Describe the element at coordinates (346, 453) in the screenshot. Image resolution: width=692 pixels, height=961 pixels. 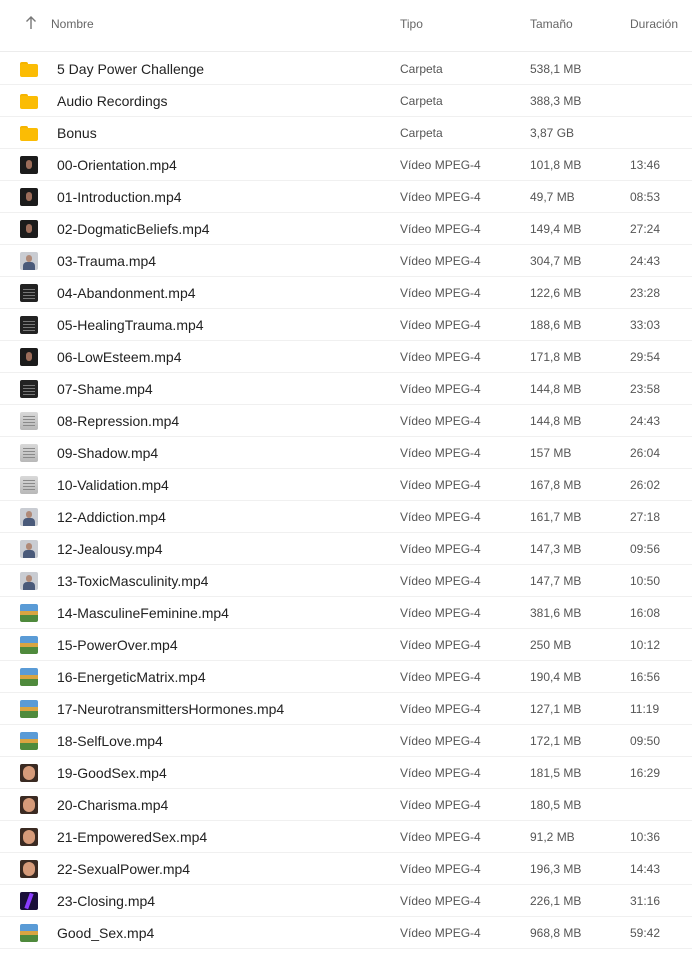
I see `file-row: 09-Shadow.mp4 Vídeo MPEG-4 157 MB 26:04` at that location.